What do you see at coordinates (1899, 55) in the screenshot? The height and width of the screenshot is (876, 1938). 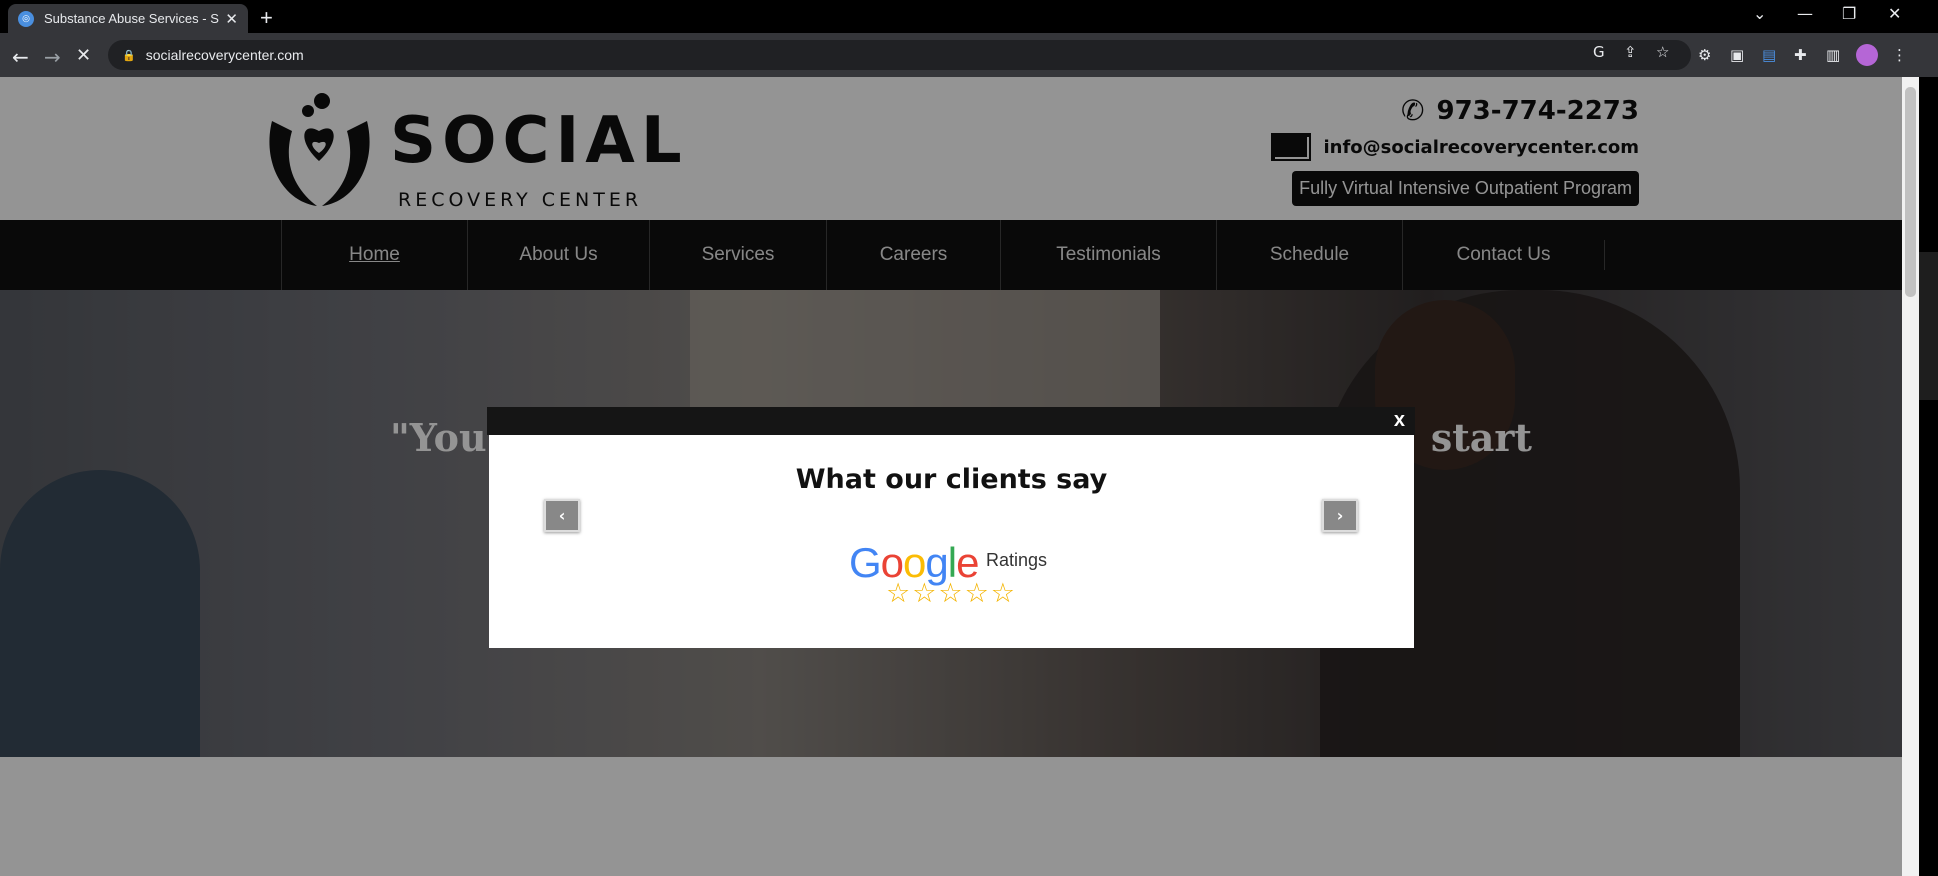 I see `chrome-menu-icon: ⋮` at bounding box center [1899, 55].